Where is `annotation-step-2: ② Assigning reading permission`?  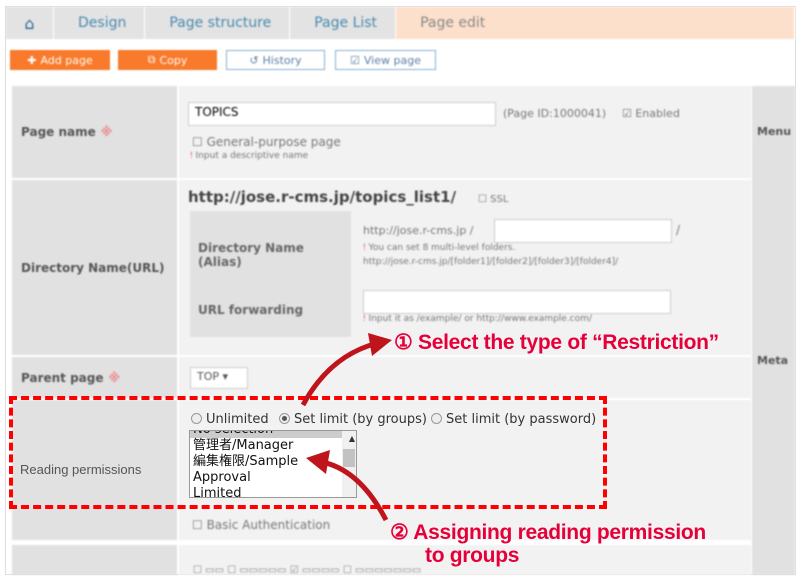 annotation-step-2: ② Assigning reading permission is located at coordinates (548, 532).